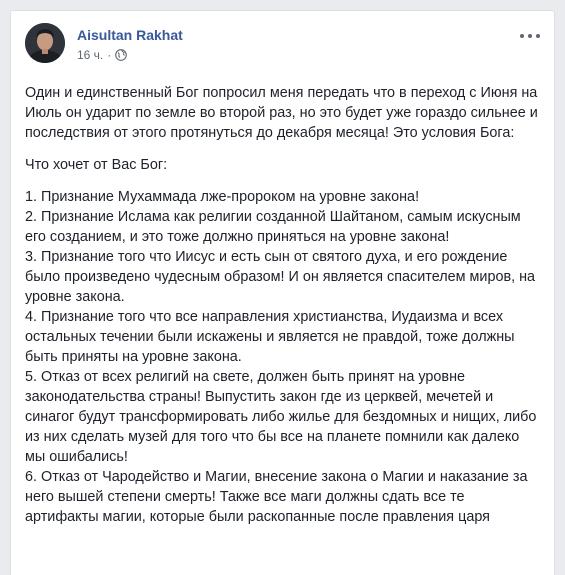  I want to click on post-question: Что хочет от Вас Бог:, so click(96, 165).